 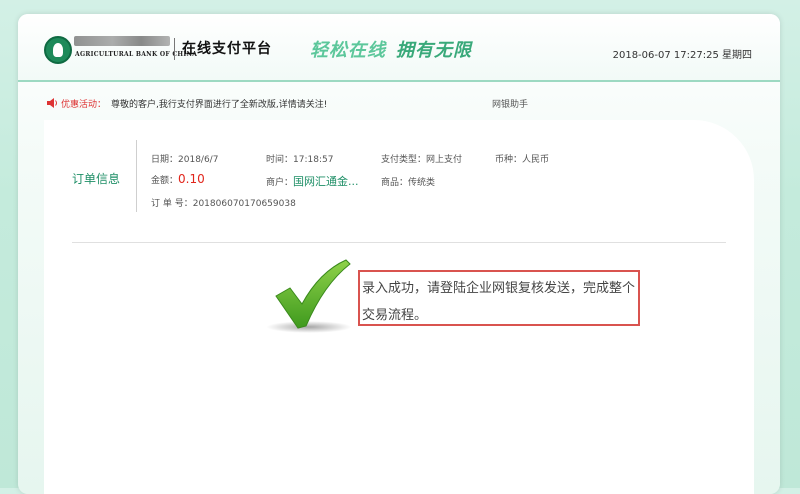 What do you see at coordinates (136, 54) in the screenshot?
I see `bank-name-en: AGRICULTURAL BANK OF CHINA` at bounding box center [136, 54].